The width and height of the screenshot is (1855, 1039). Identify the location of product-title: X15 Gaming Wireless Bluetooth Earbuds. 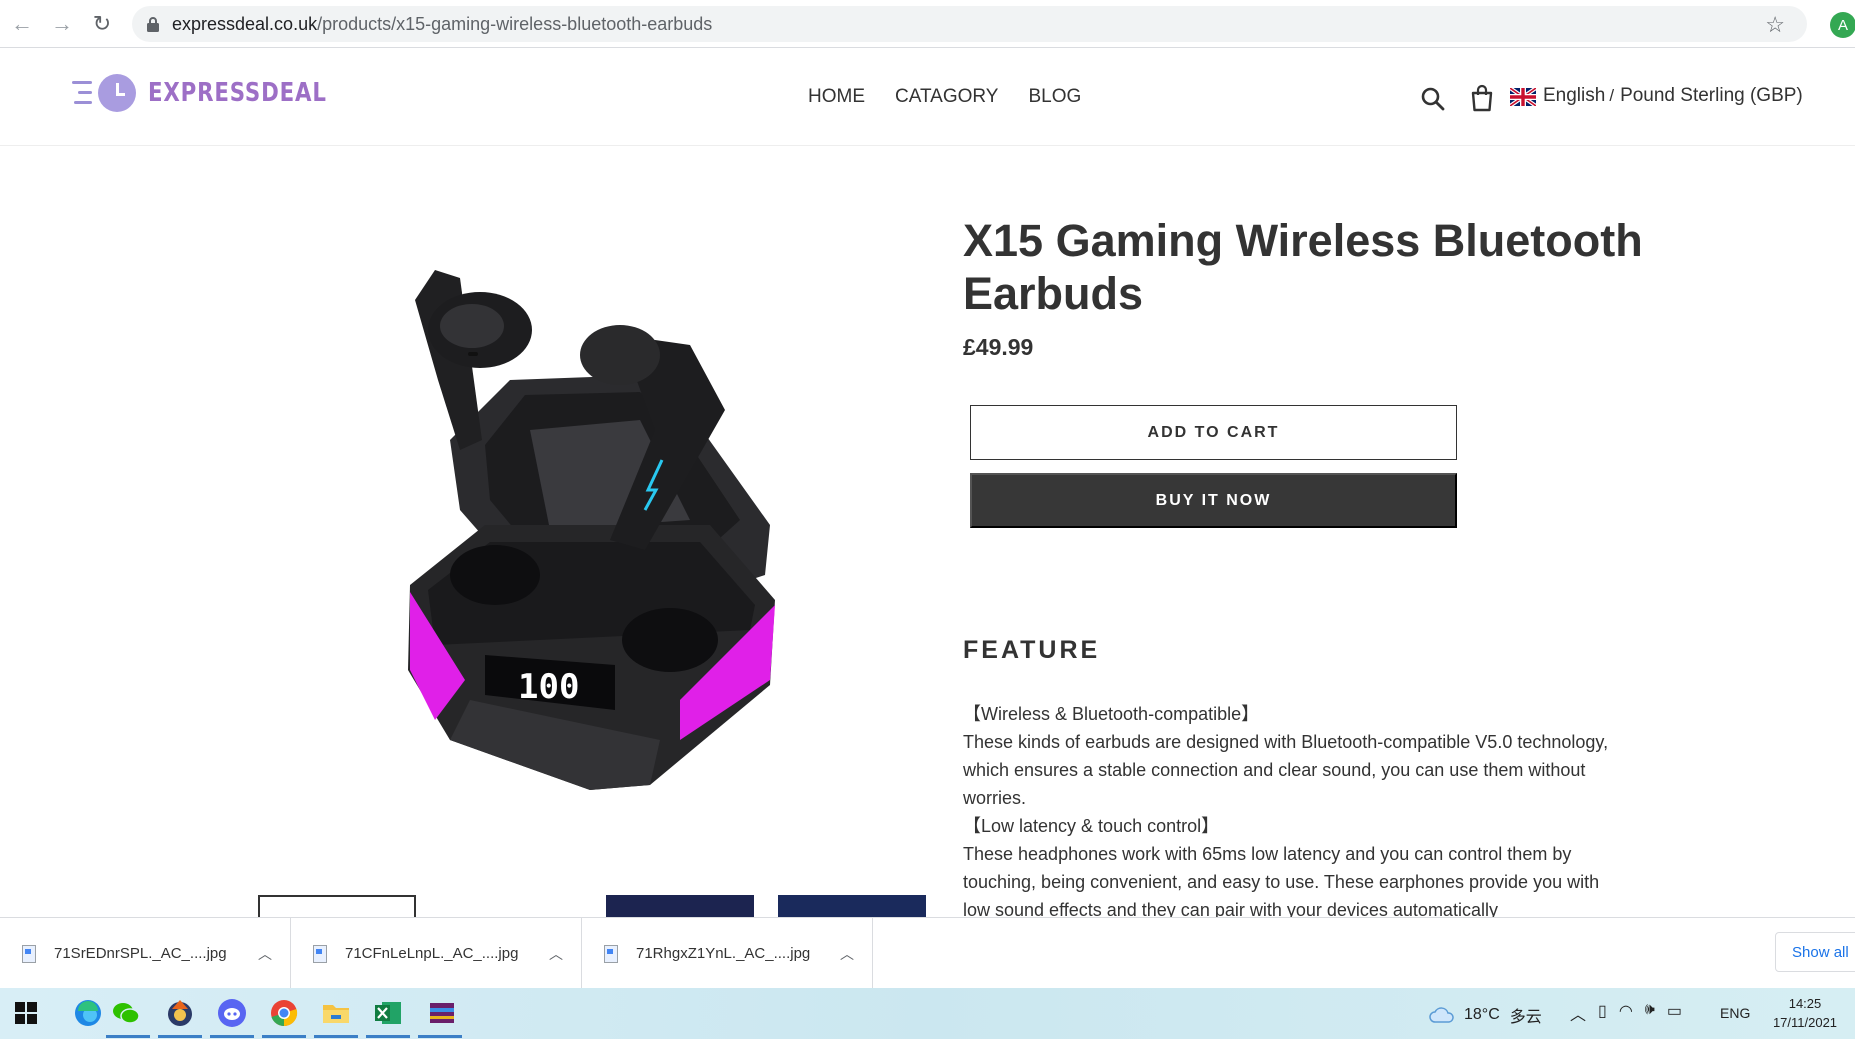
(1303, 267).